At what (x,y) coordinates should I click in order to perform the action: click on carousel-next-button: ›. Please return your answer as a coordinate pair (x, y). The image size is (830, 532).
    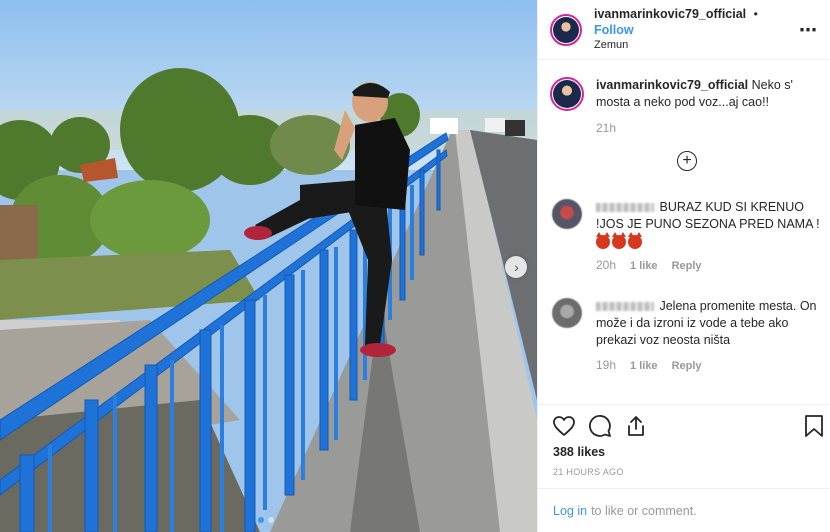
    Looking at the image, I should click on (516, 267).